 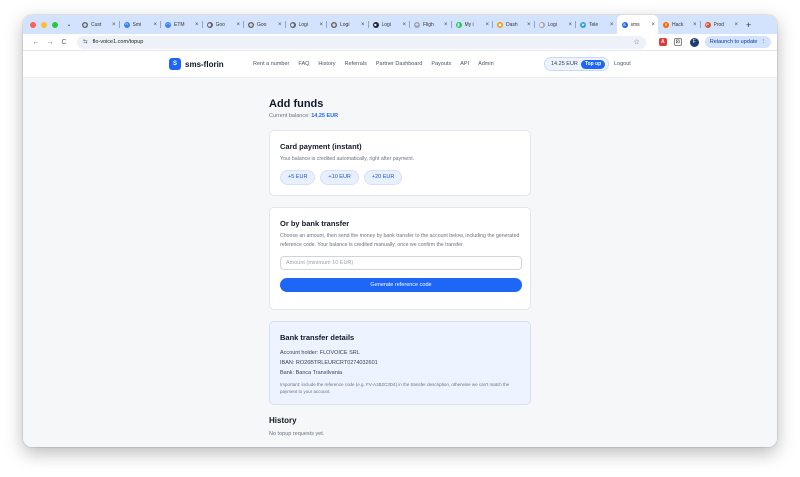 I want to click on bank-transfer-title: Or by bank transfer, so click(x=315, y=223).